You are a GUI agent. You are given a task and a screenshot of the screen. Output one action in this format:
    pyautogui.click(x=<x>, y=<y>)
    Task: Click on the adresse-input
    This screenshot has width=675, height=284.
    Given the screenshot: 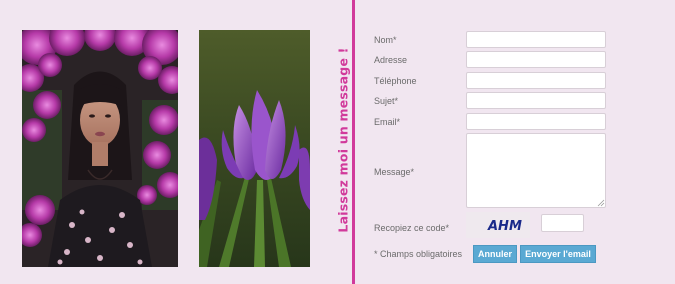 What is the action you would take?
    pyautogui.click(x=536, y=59)
    